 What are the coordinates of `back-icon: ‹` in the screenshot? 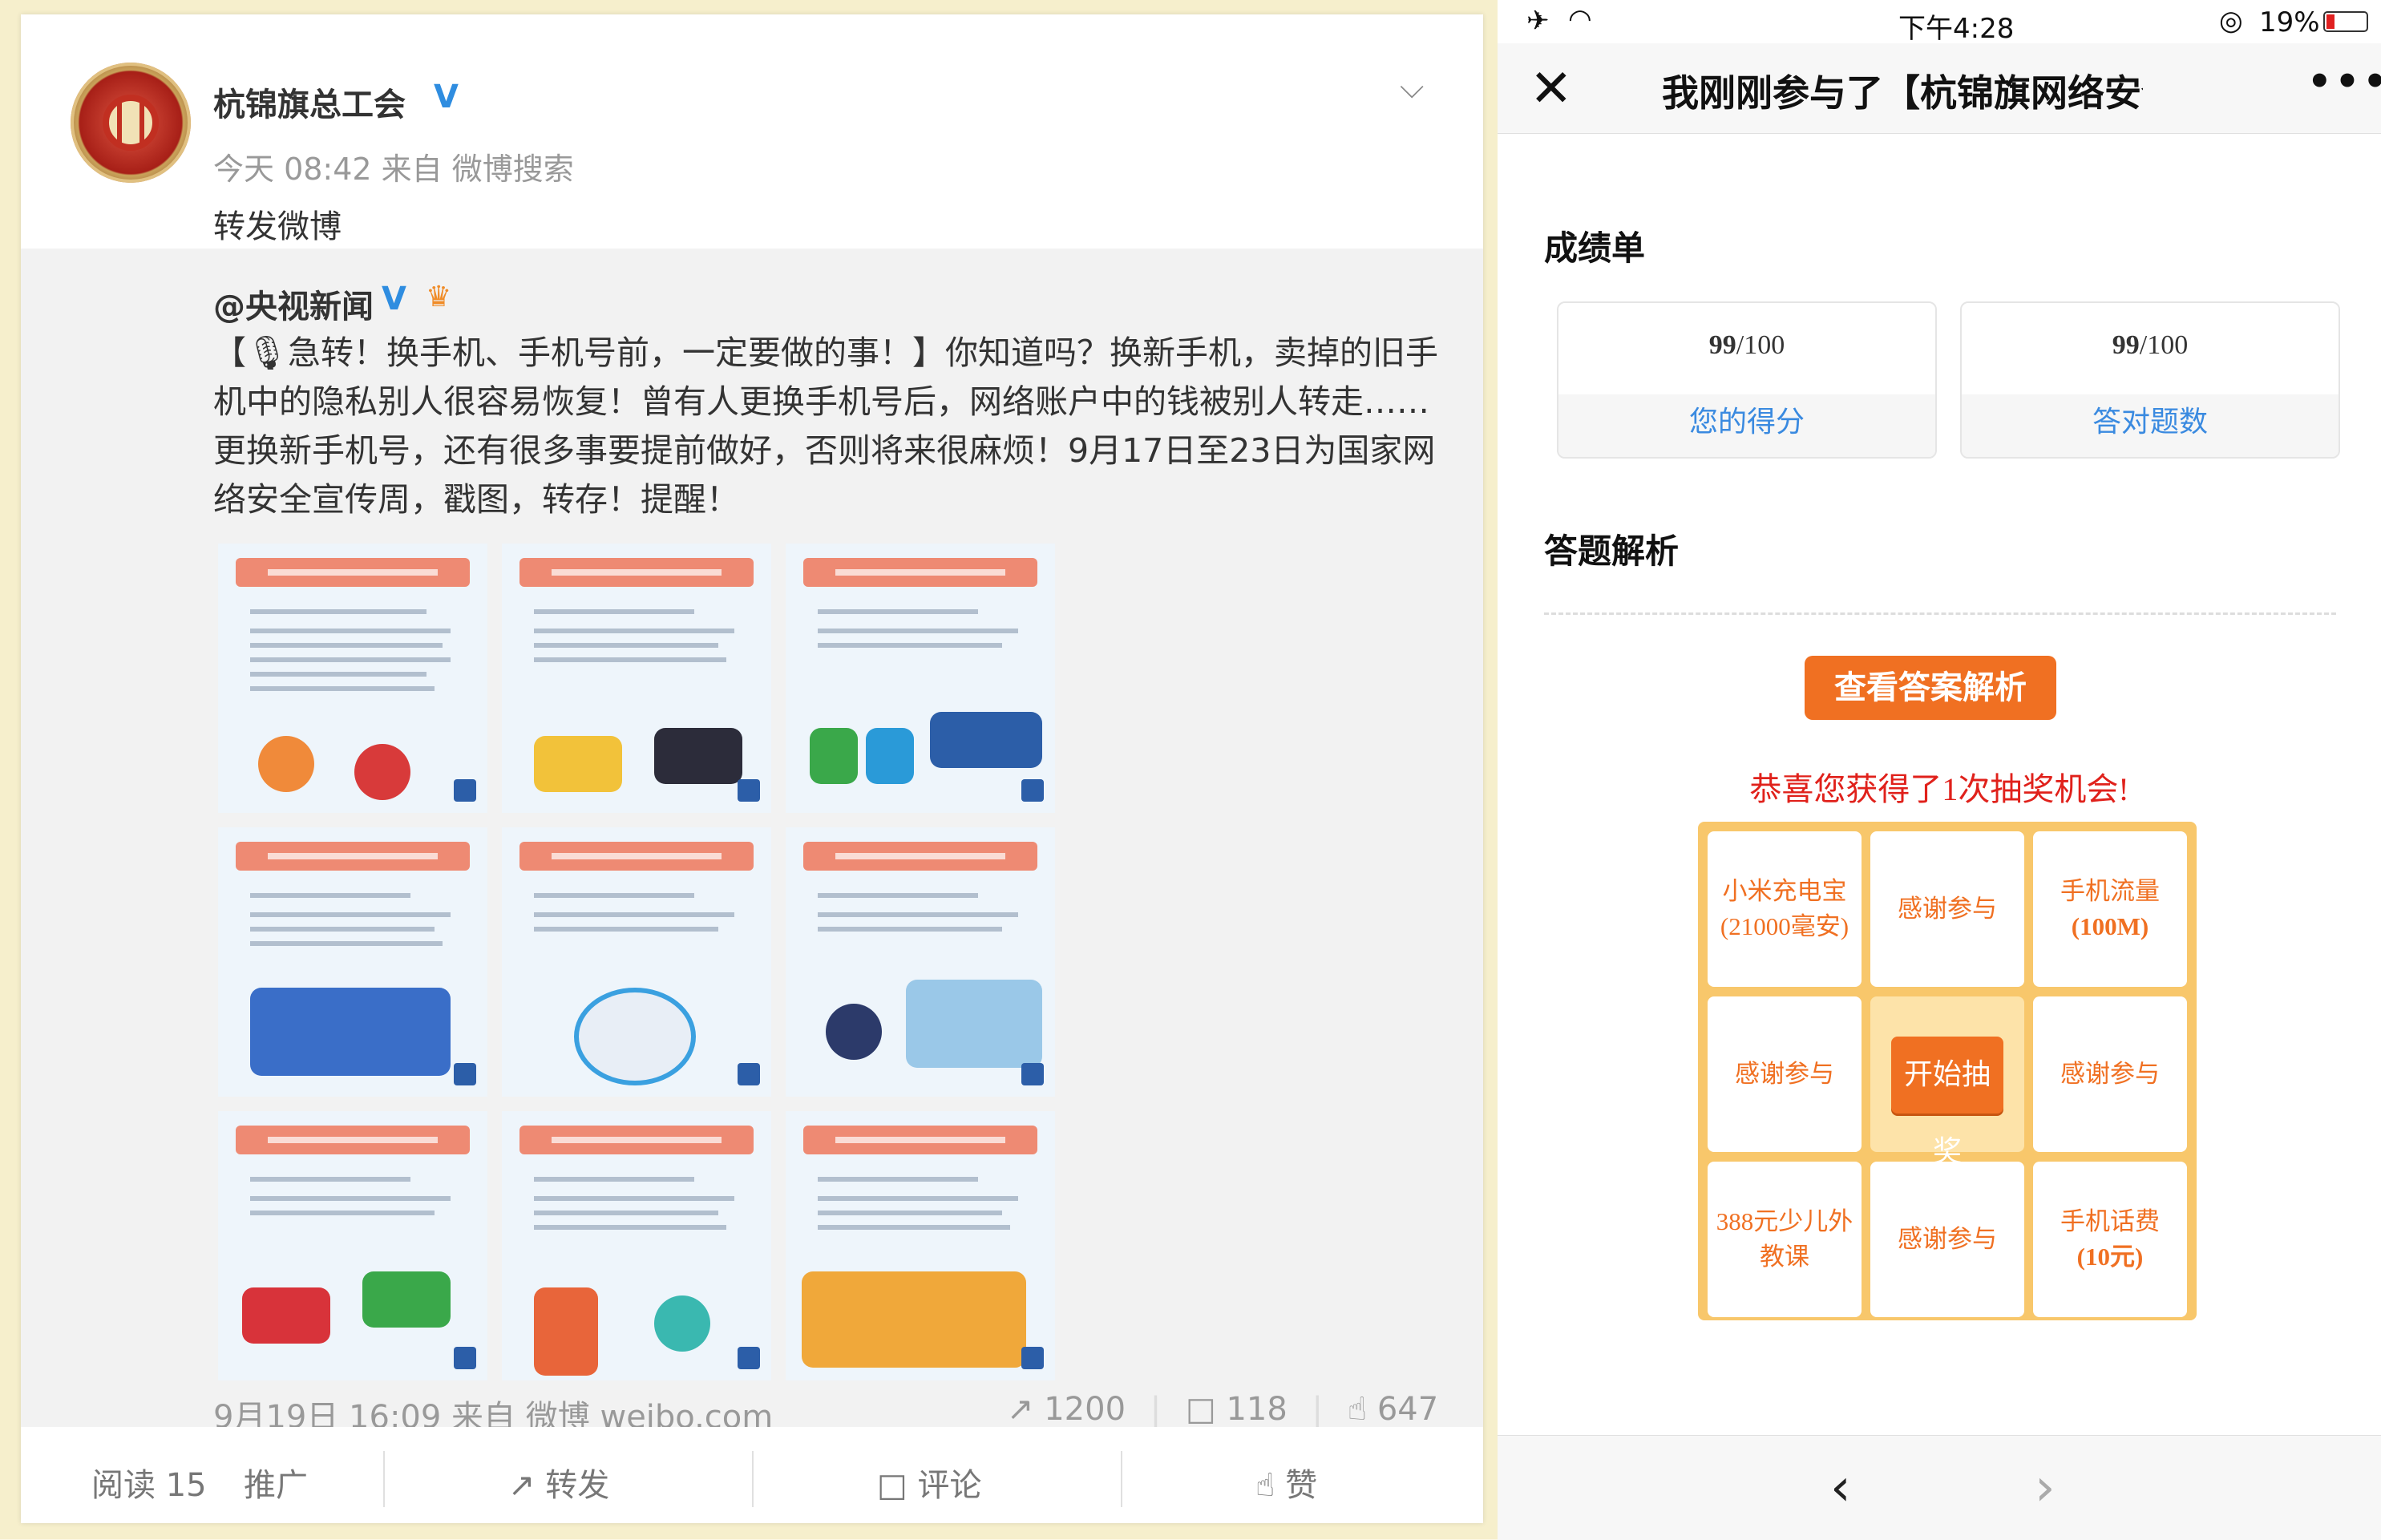 It's located at (1840, 1488).